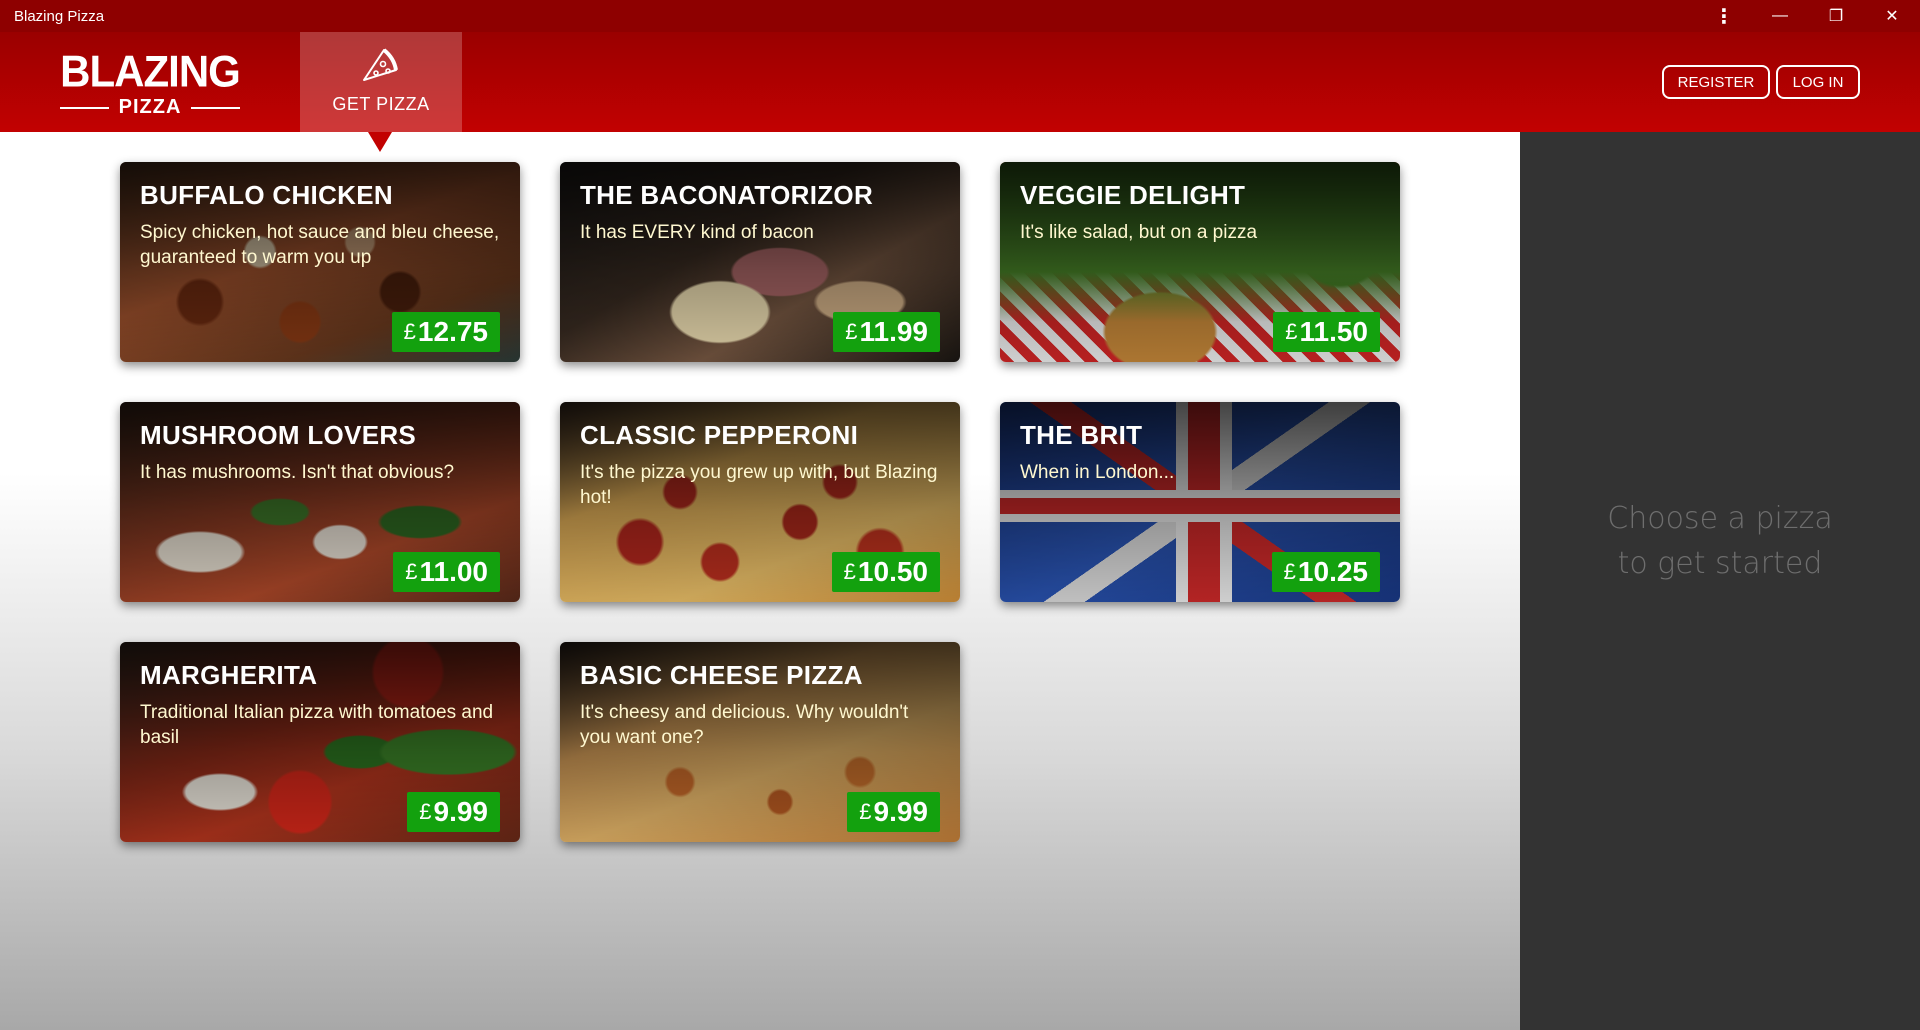 The height and width of the screenshot is (1030, 1920). Describe the element at coordinates (380, 142) in the screenshot. I see `nav-active-indicator` at that location.